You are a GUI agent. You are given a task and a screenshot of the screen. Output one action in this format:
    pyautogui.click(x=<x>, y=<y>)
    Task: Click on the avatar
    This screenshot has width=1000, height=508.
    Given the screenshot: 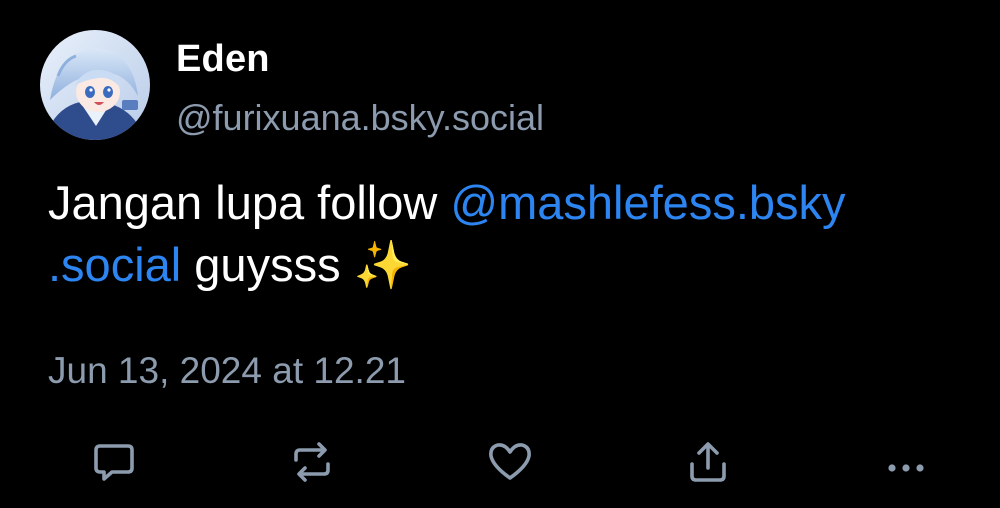 What is the action you would take?
    pyautogui.click(x=95, y=85)
    